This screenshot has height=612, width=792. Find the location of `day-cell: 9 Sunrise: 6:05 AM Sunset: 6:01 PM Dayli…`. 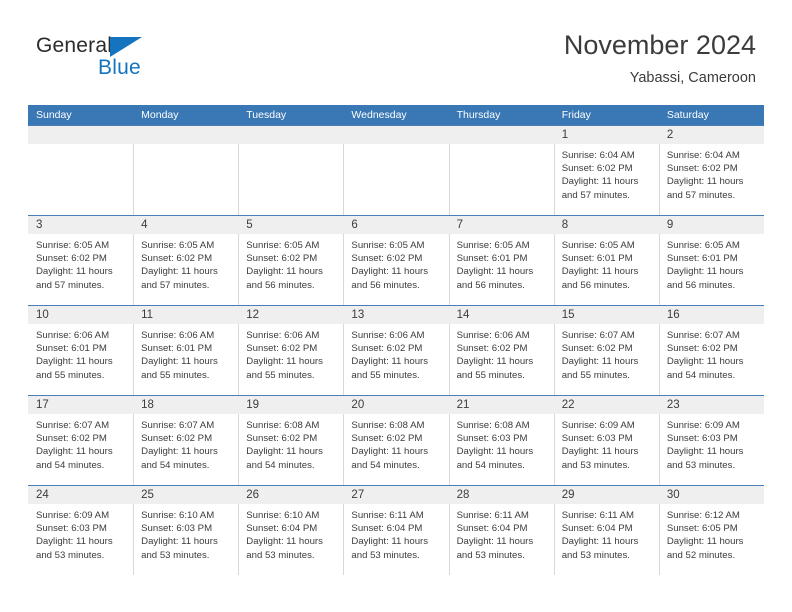

day-cell: 9 Sunrise: 6:05 AM Sunset: 6:01 PM Dayli… is located at coordinates (711, 260).